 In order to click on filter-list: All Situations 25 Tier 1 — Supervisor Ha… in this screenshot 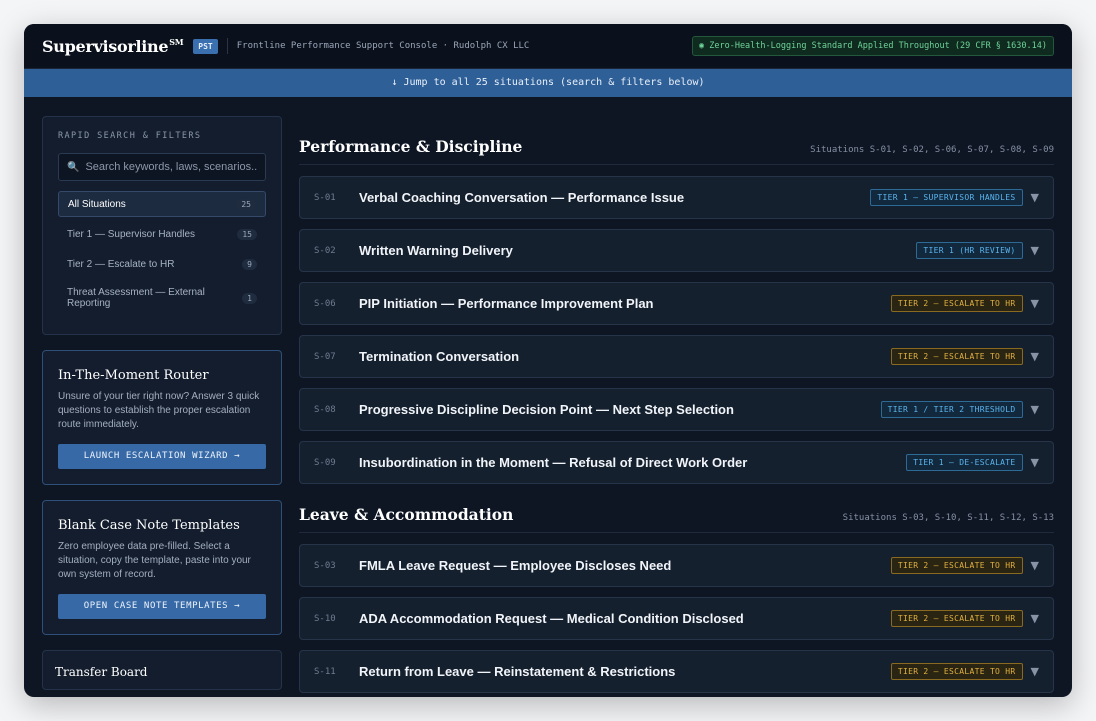, I will do `click(162, 253)`.